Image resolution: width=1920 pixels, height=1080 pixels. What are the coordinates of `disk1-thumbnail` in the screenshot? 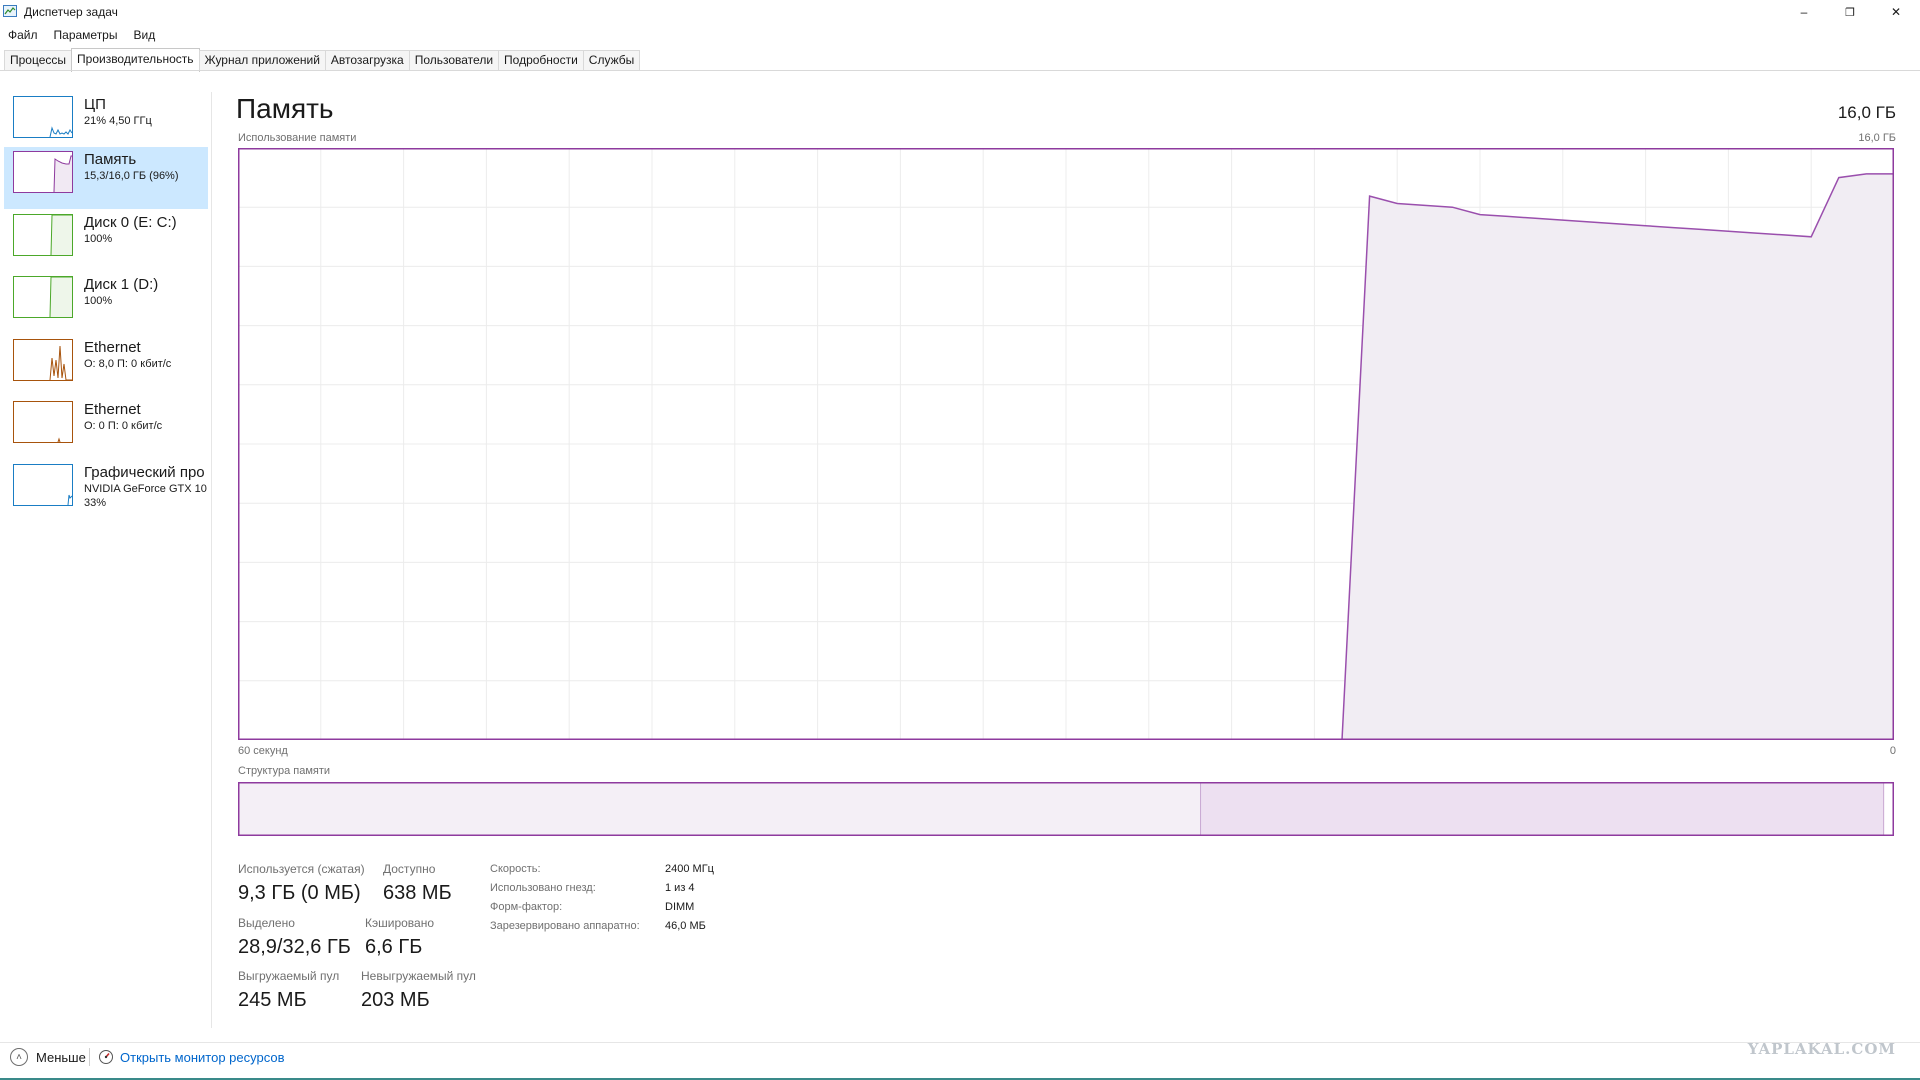 It's located at (43, 297).